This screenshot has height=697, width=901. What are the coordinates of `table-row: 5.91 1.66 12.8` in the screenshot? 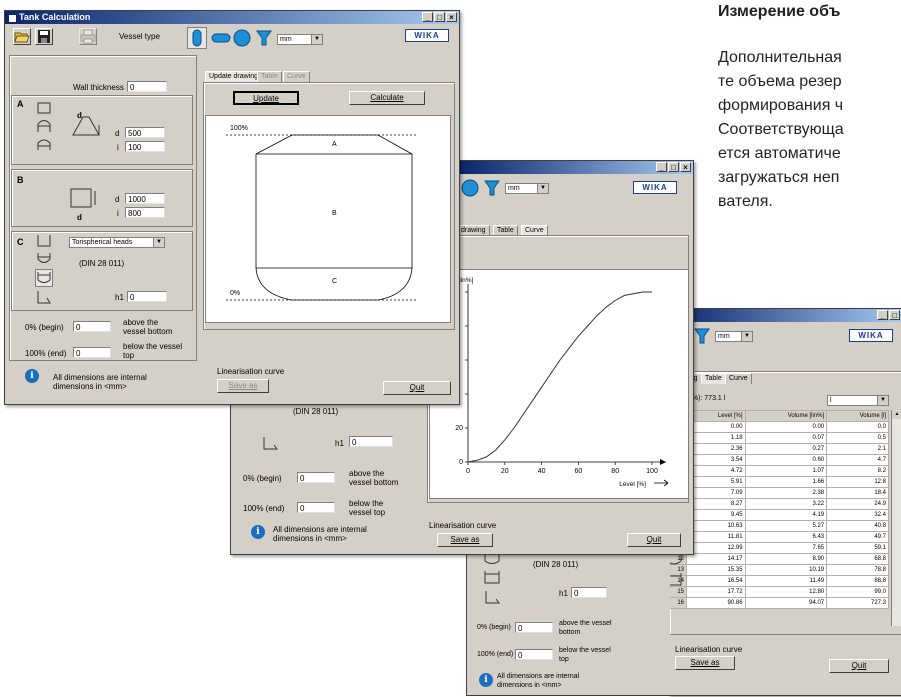 It's located at (779, 482).